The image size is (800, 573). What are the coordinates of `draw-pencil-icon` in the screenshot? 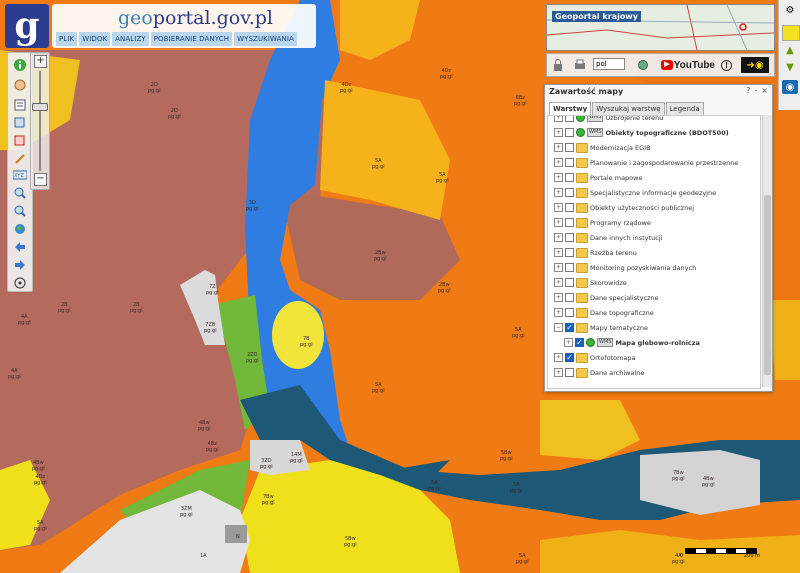 It's located at (19, 158).